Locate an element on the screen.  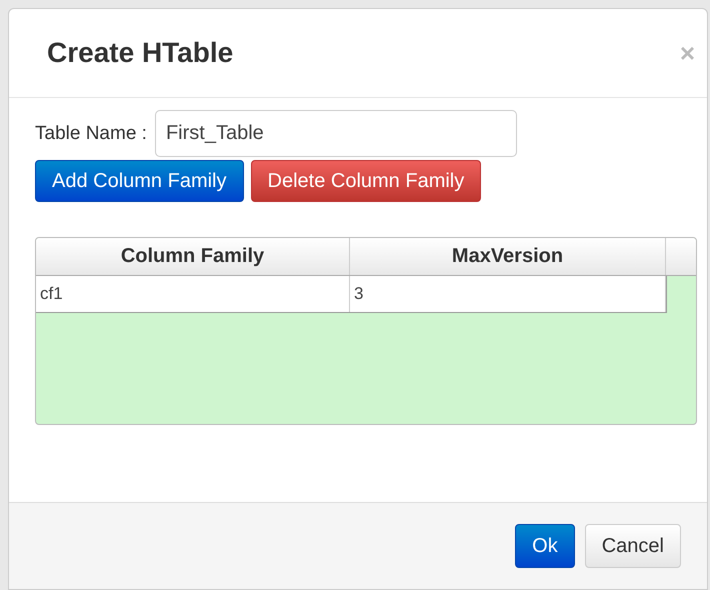
table-cell: 3 is located at coordinates (508, 294).